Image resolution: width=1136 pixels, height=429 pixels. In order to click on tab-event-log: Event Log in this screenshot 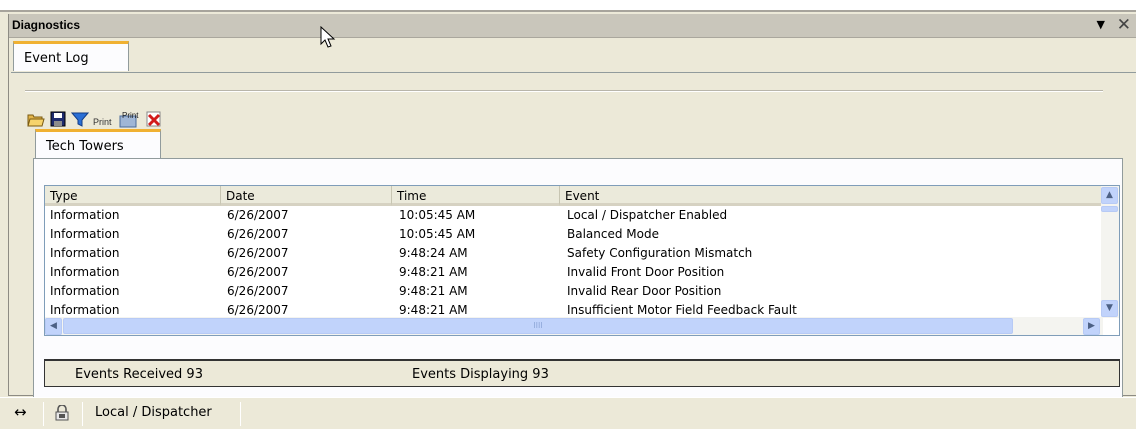, I will do `click(71, 56)`.